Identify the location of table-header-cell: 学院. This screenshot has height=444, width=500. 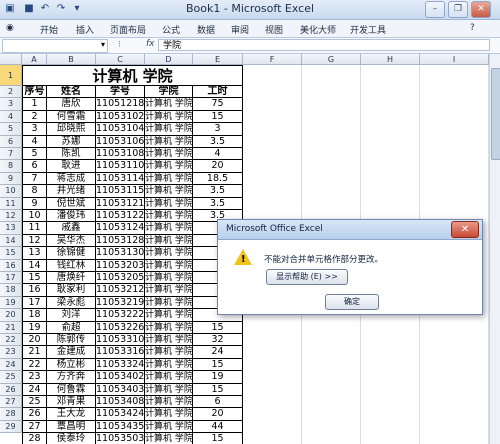
(169, 92).